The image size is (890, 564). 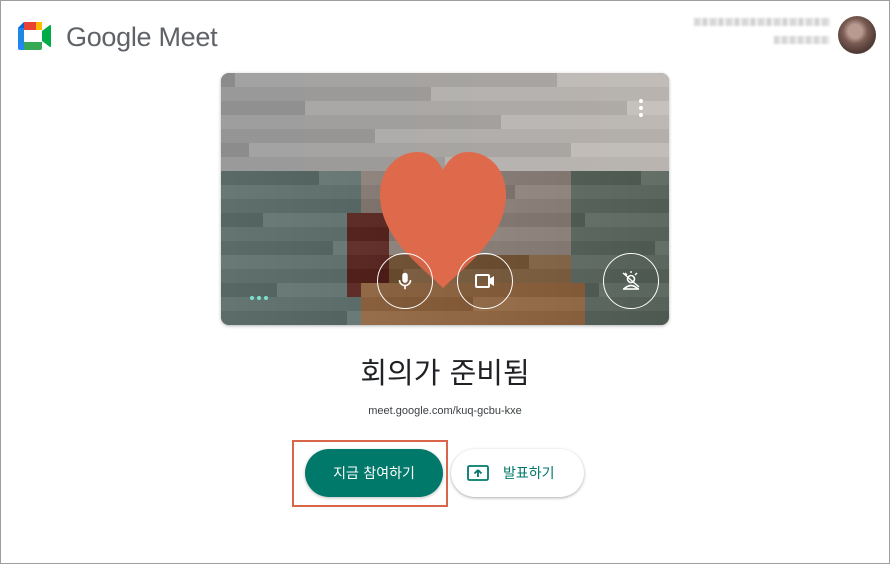 What do you see at coordinates (485, 281) in the screenshot?
I see `camera-toggle-button` at bounding box center [485, 281].